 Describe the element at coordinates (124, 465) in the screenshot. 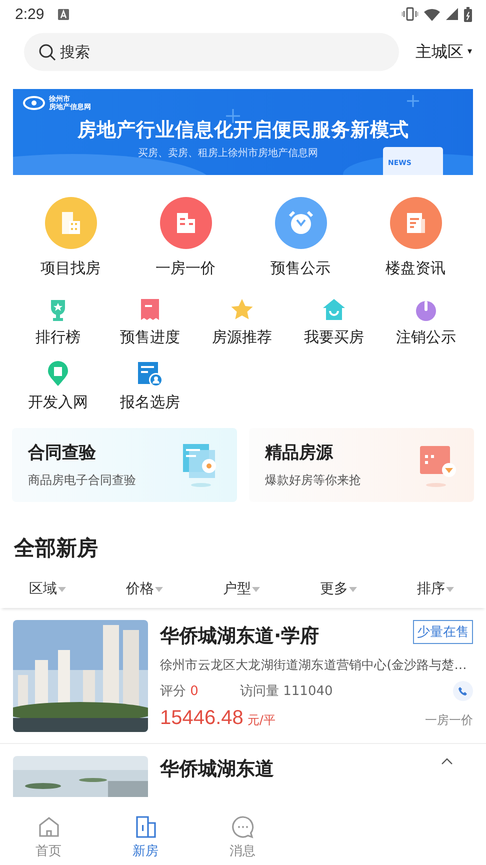

I see `feature-card: 合同查验 商品房电子合同查验` at that location.